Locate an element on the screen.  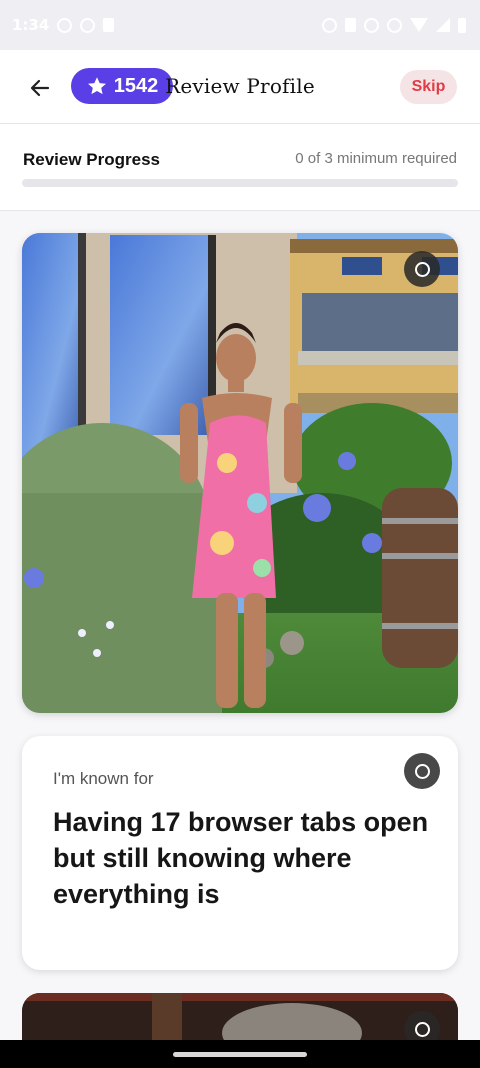
prompt-label: I'm known for is located at coordinates (103, 778).